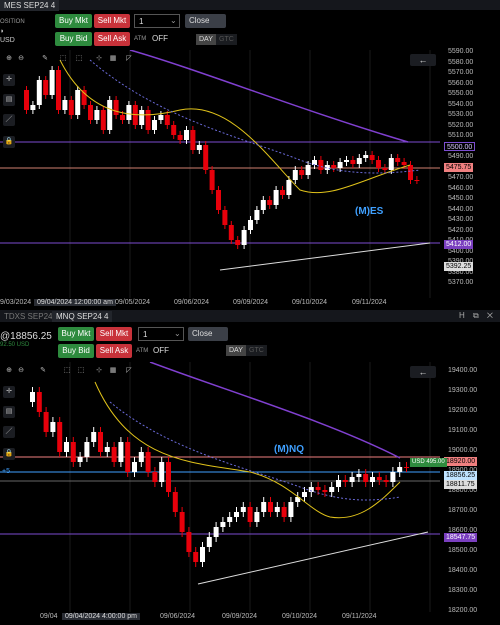 The image size is (500, 625). I want to click on price-label: 5580.00, so click(461, 62).